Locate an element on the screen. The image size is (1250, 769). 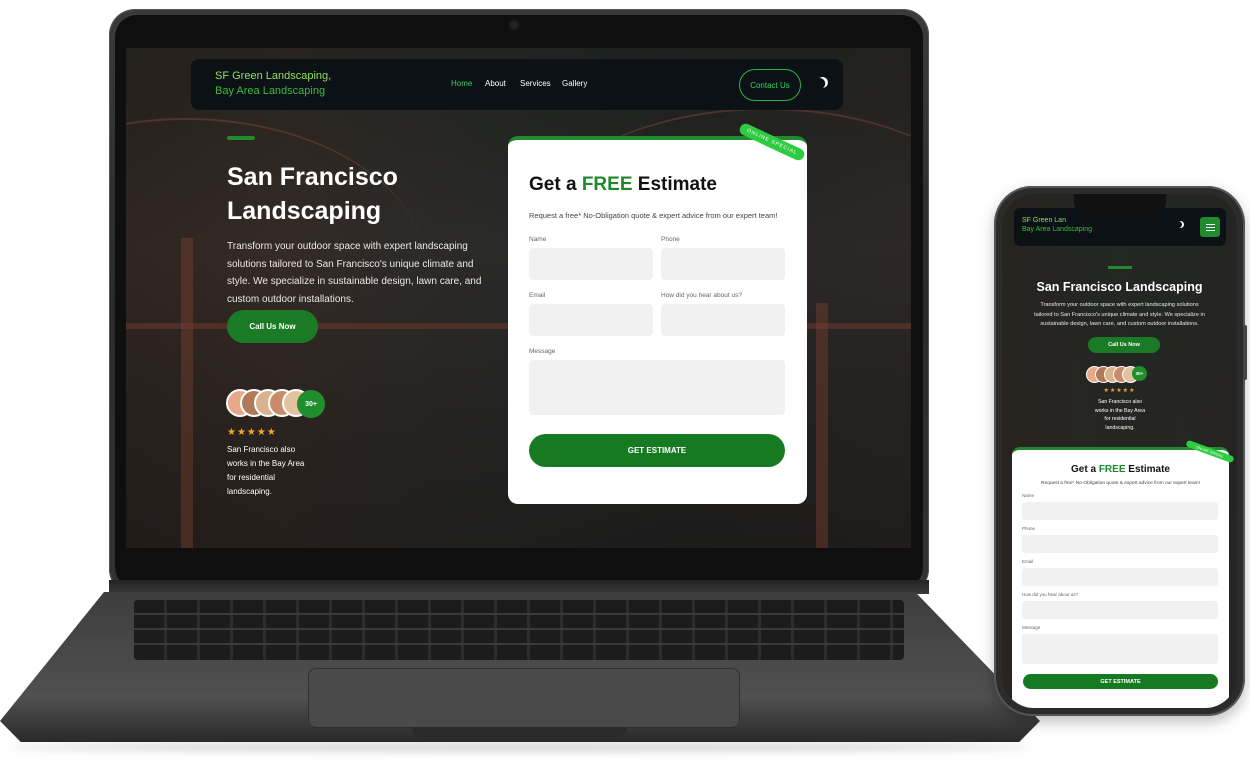
phone-notch is located at coordinates (1120, 205).